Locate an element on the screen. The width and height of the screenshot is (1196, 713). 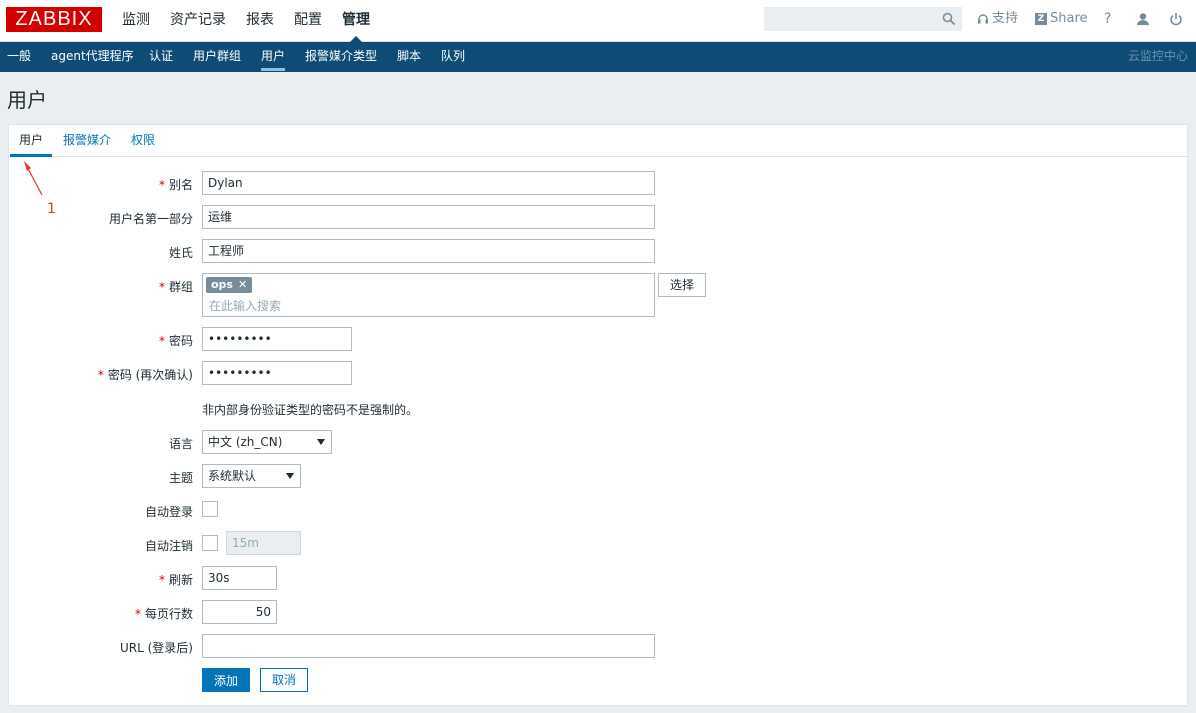
mainnav-inventory: 资产记录 is located at coordinates (198, 21).